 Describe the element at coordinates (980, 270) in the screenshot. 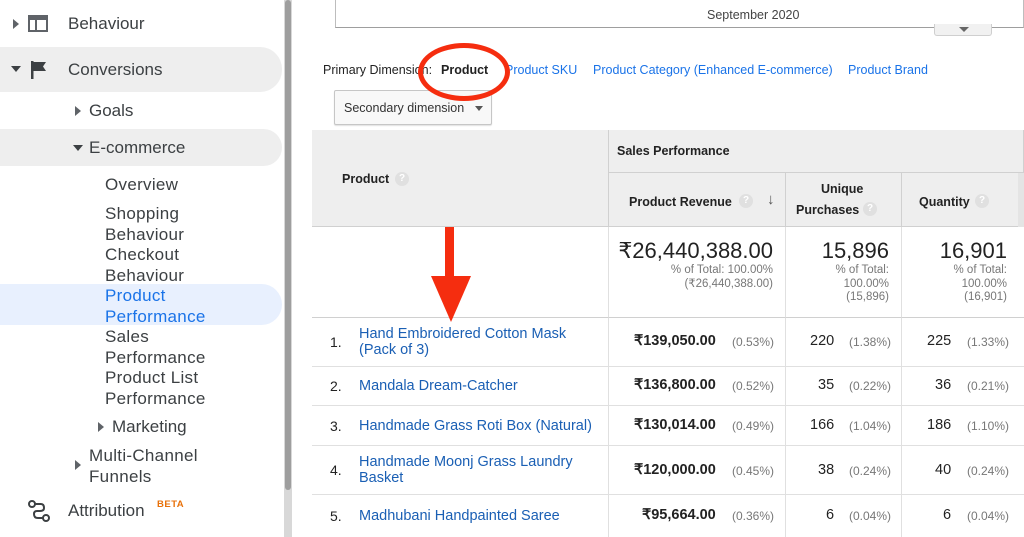

I see `total-pct-label: % of Total:` at that location.